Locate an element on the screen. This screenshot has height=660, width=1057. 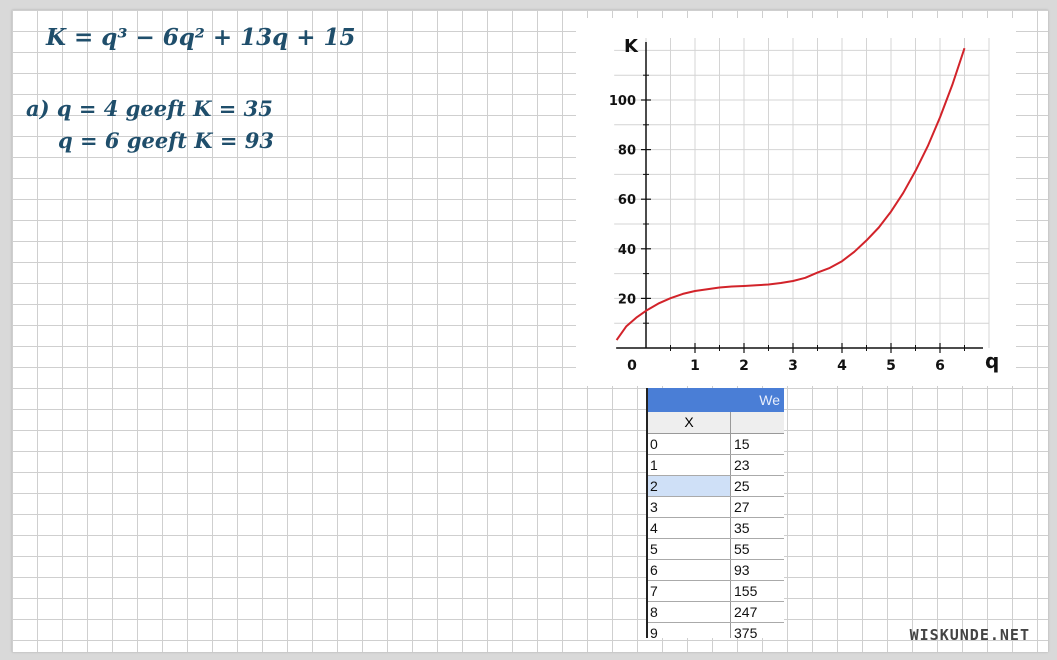
y-tick-label: 60 is located at coordinates (627, 200).